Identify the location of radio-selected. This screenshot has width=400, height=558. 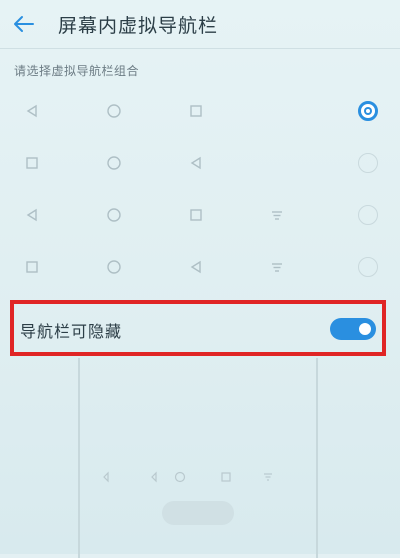
(368, 111).